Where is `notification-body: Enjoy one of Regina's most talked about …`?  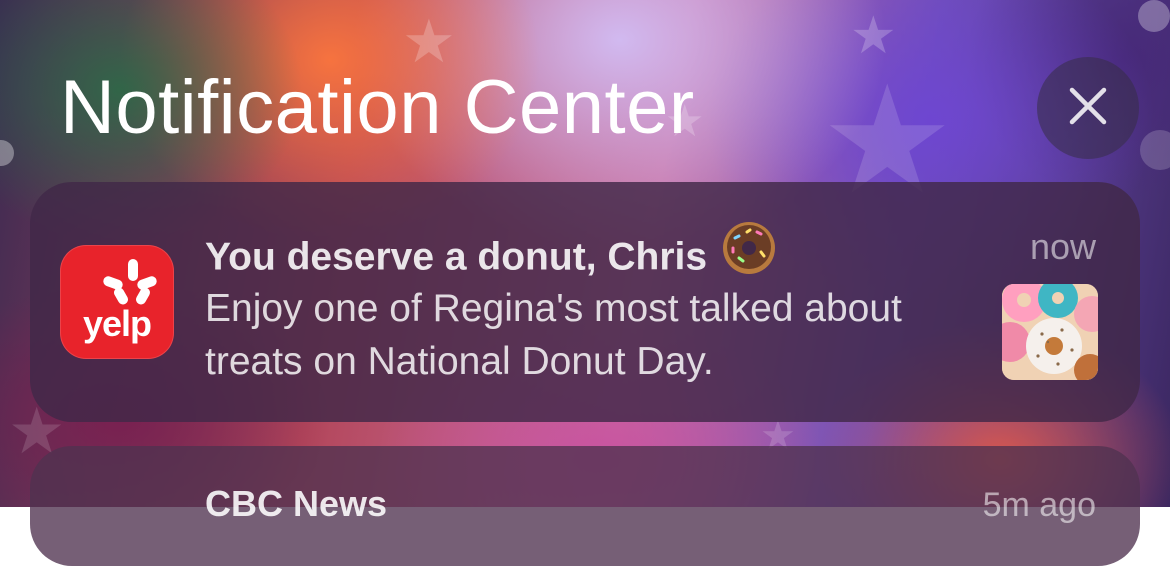
notification-body: Enjoy one of Regina's most talked about … is located at coordinates (553, 335).